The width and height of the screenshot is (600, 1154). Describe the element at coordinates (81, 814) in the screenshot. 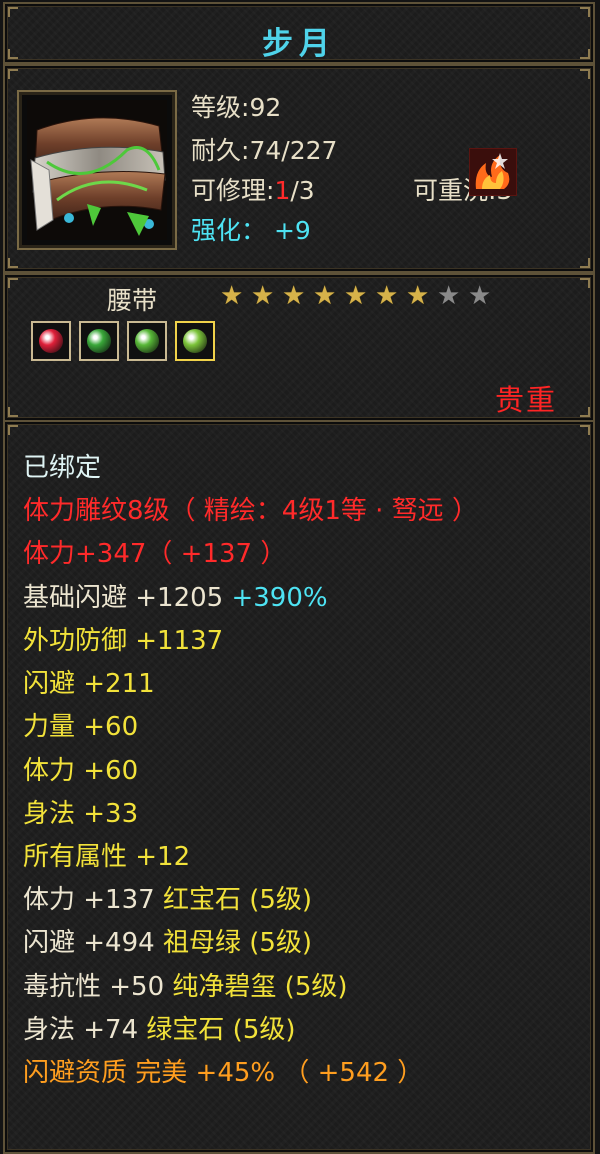

I see `agility-line: 身法 +33` at that location.